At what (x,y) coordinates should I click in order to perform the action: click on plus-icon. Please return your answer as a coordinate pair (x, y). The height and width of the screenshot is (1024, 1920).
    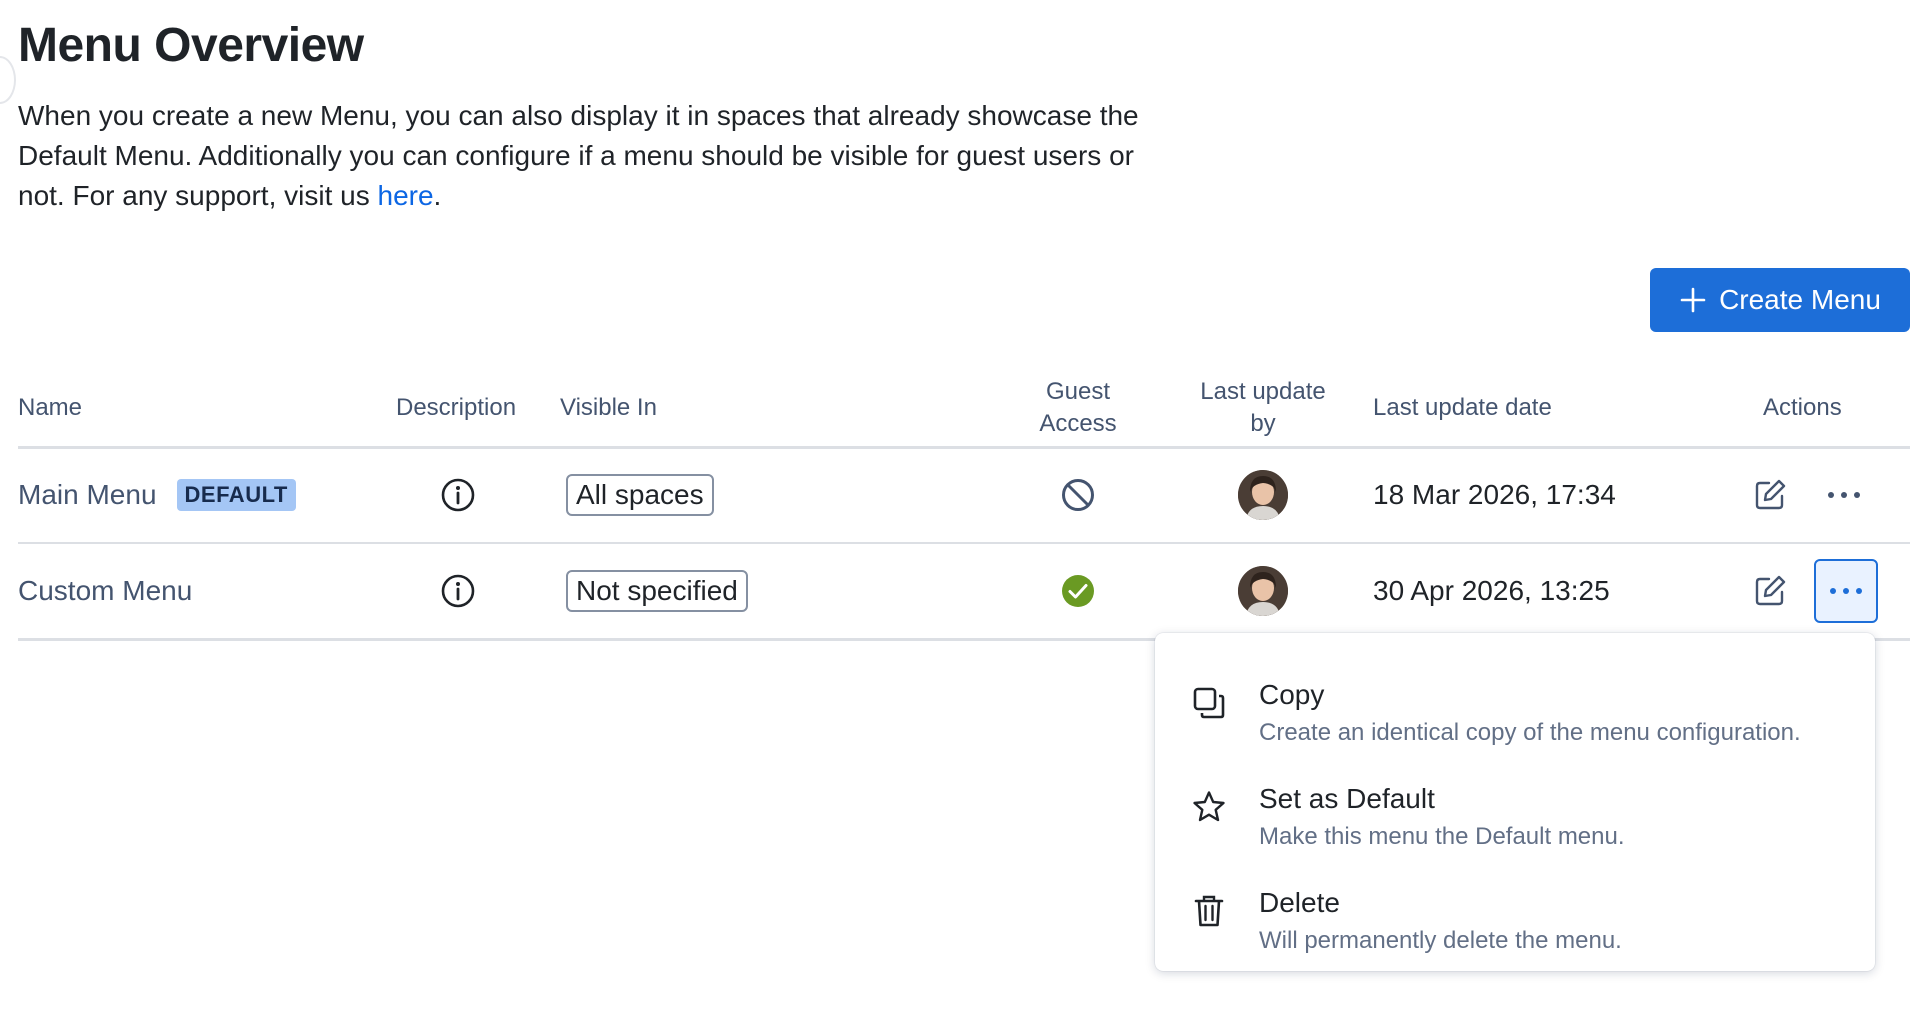
    Looking at the image, I should click on (1693, 300).